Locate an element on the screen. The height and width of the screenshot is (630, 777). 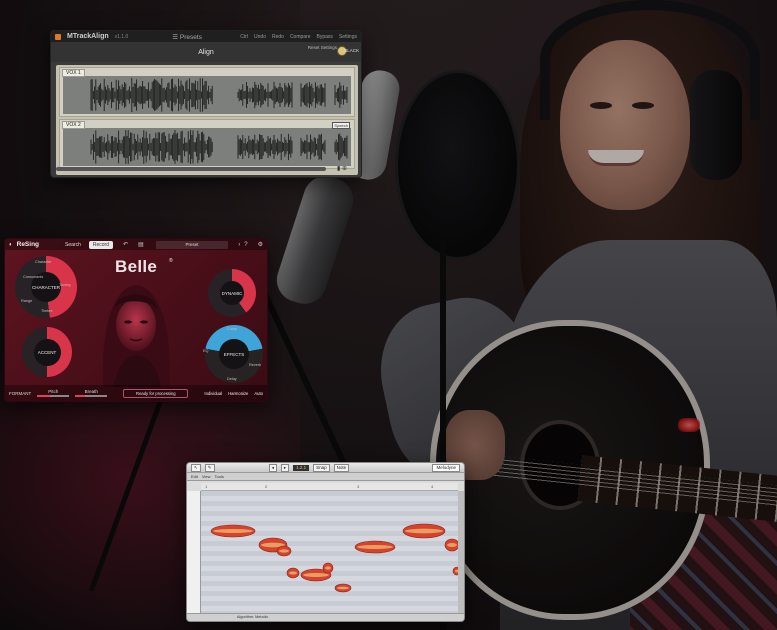
preset-field: Preset is located at coordinates (192, 244).